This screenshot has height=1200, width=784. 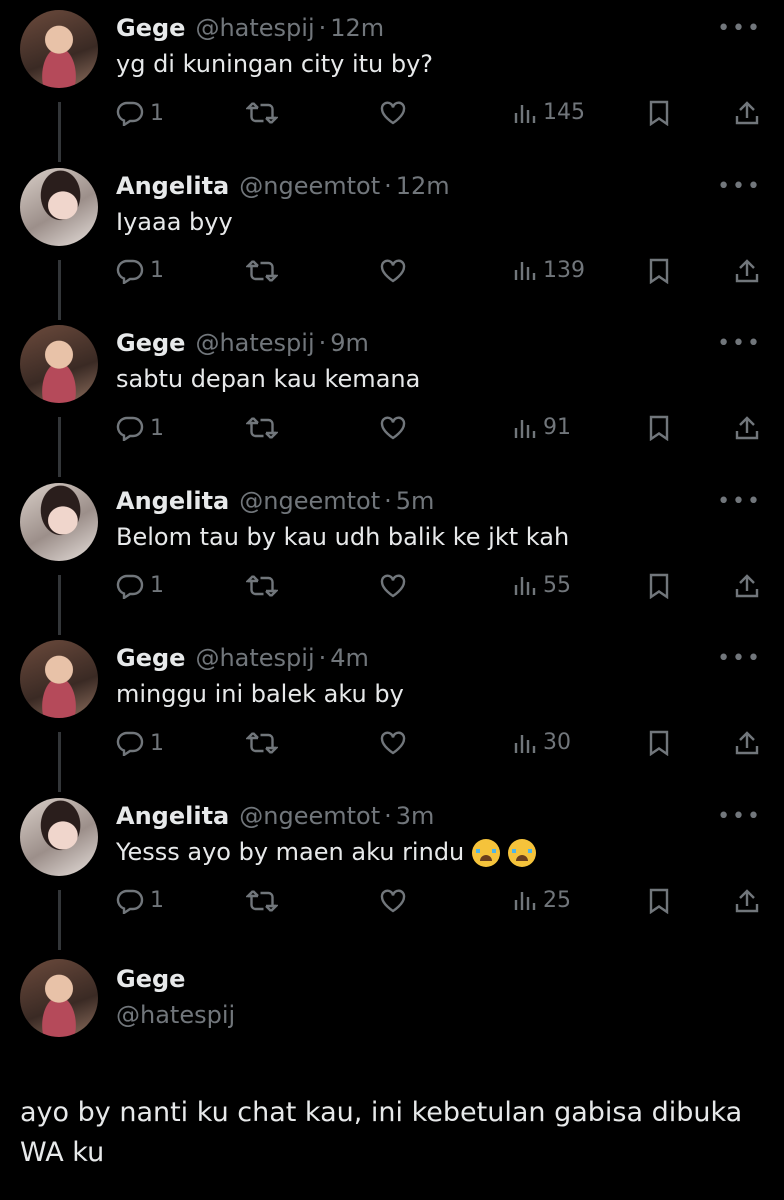 I want to click on timestamp: 4m, so click(x=349, y=658).